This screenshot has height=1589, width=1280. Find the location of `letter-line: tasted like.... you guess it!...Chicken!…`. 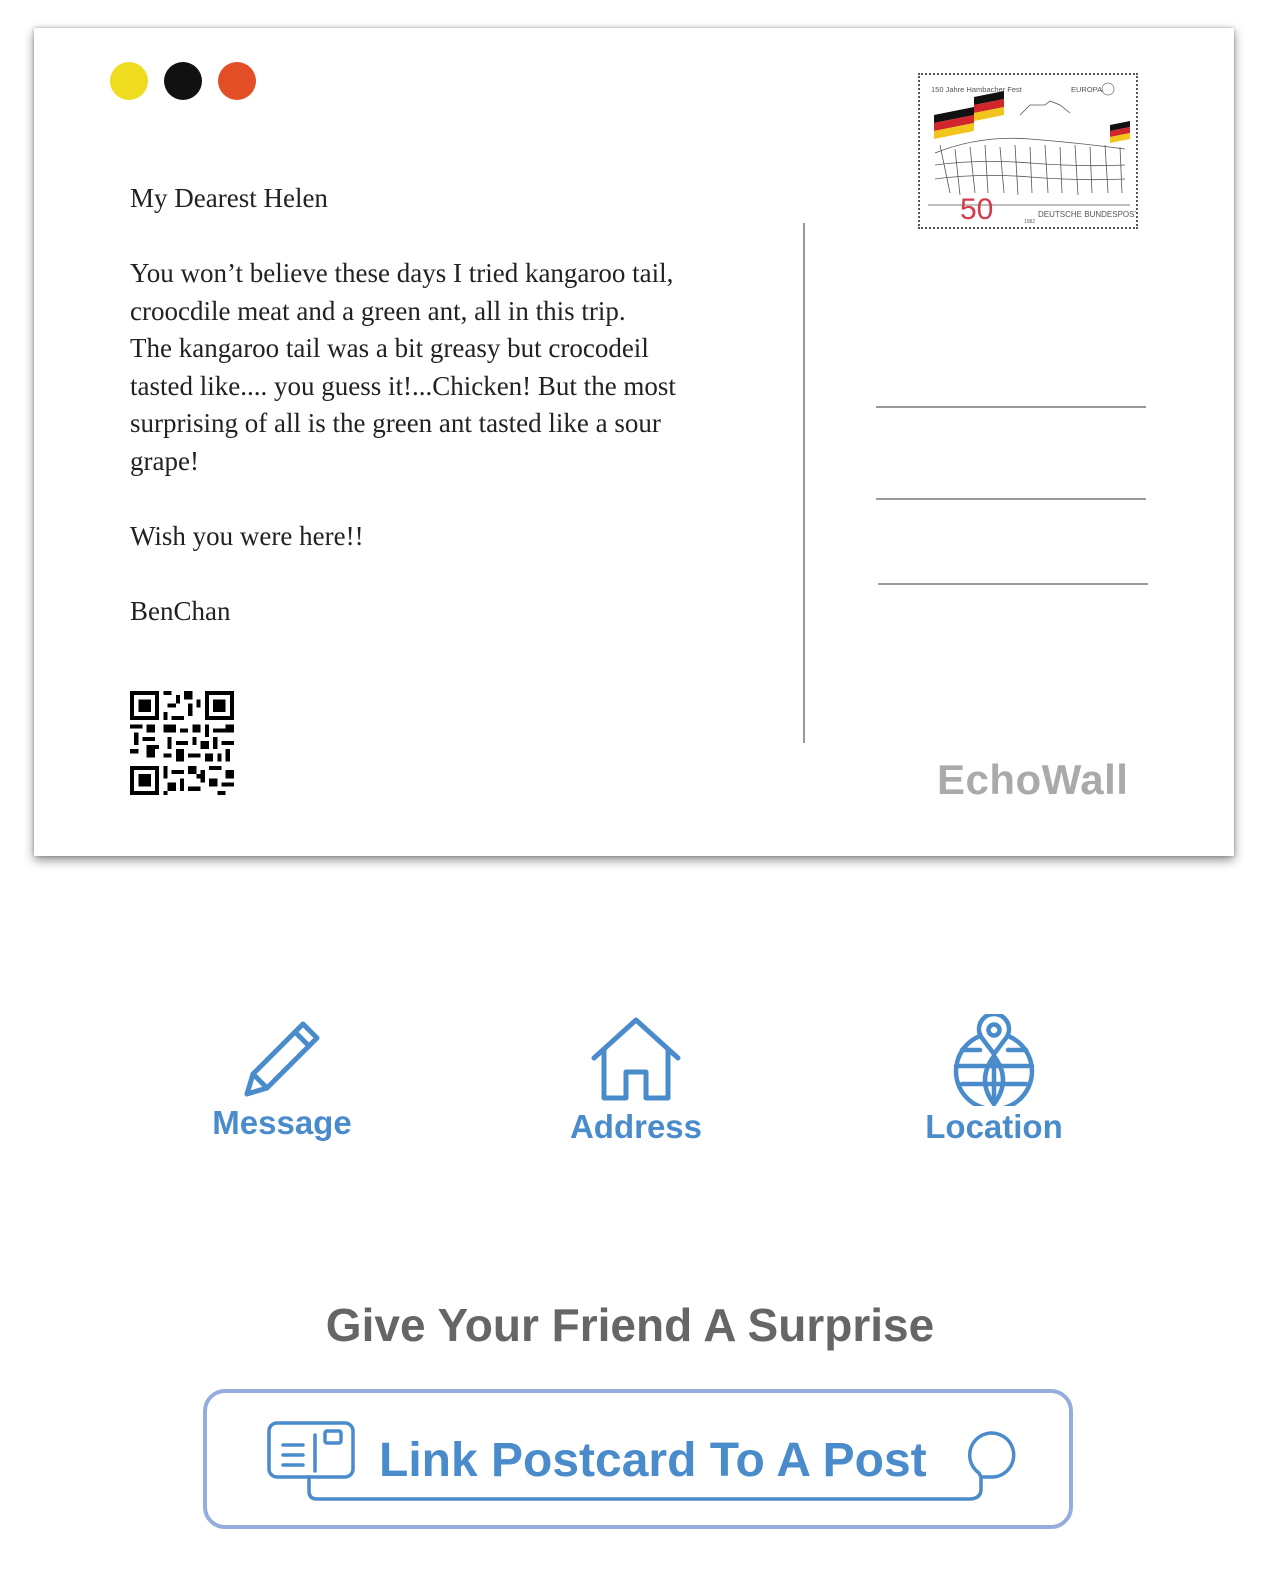

letter-line: tasted like.... you guess it!...Chicken!… is located at coordinates (403, 385).